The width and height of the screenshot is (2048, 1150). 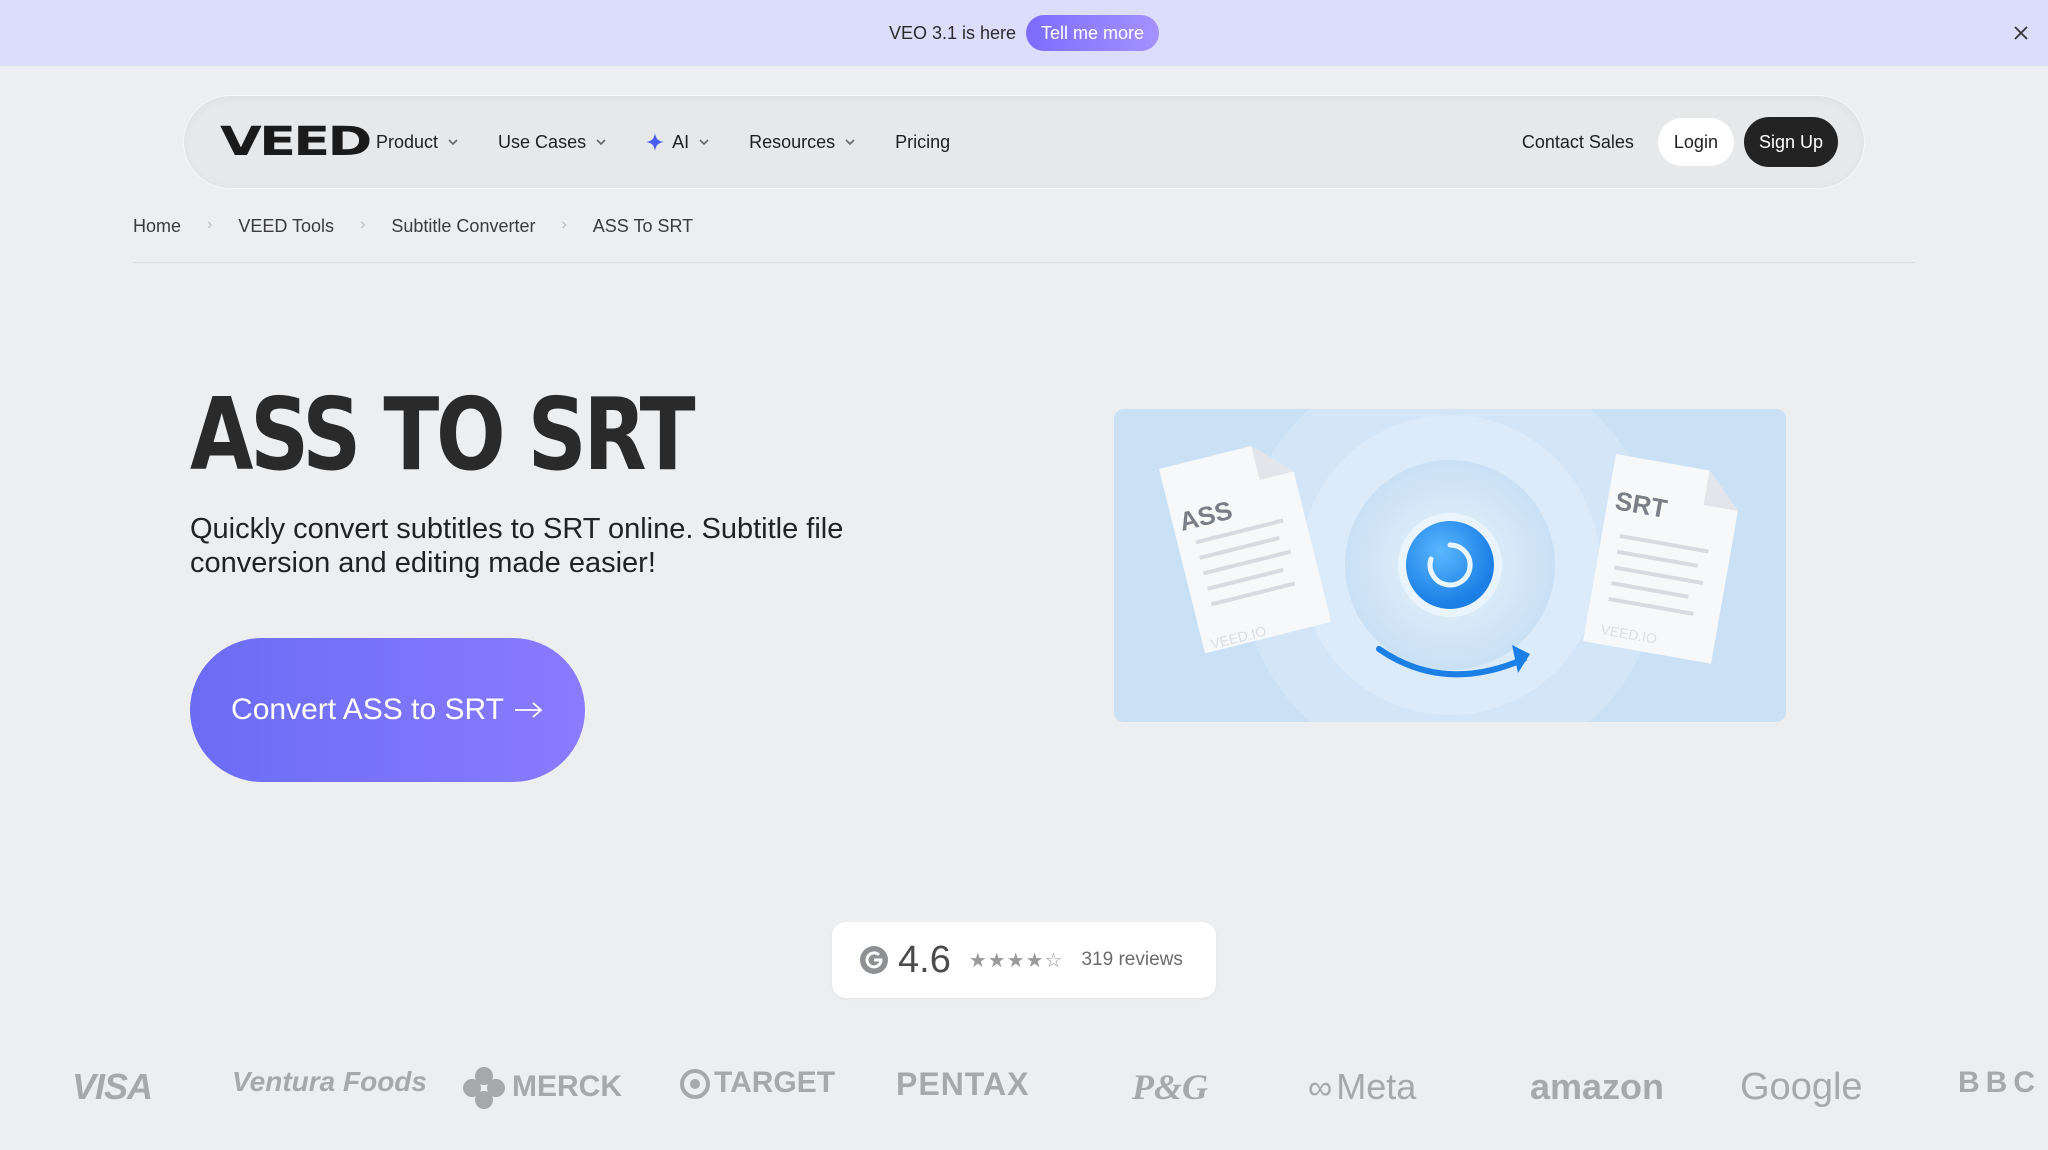 What do you see at coordinates (1801, 1087) in the screenshot?
I see `google-logo: Google` at bounding box center [1801, 1087].